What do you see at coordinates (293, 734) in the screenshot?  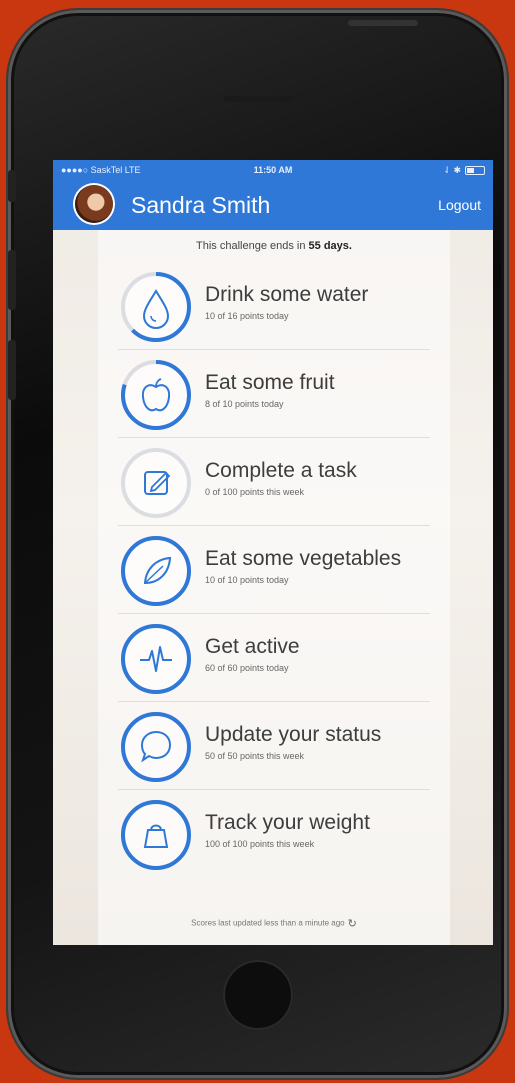 I see `activity-title: Update your status` at bounding box center [293, 734].